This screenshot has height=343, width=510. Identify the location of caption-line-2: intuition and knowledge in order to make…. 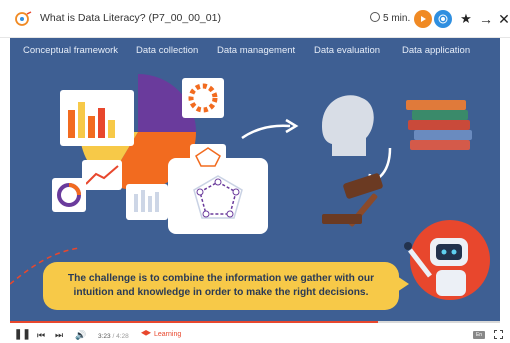
(221, 292).